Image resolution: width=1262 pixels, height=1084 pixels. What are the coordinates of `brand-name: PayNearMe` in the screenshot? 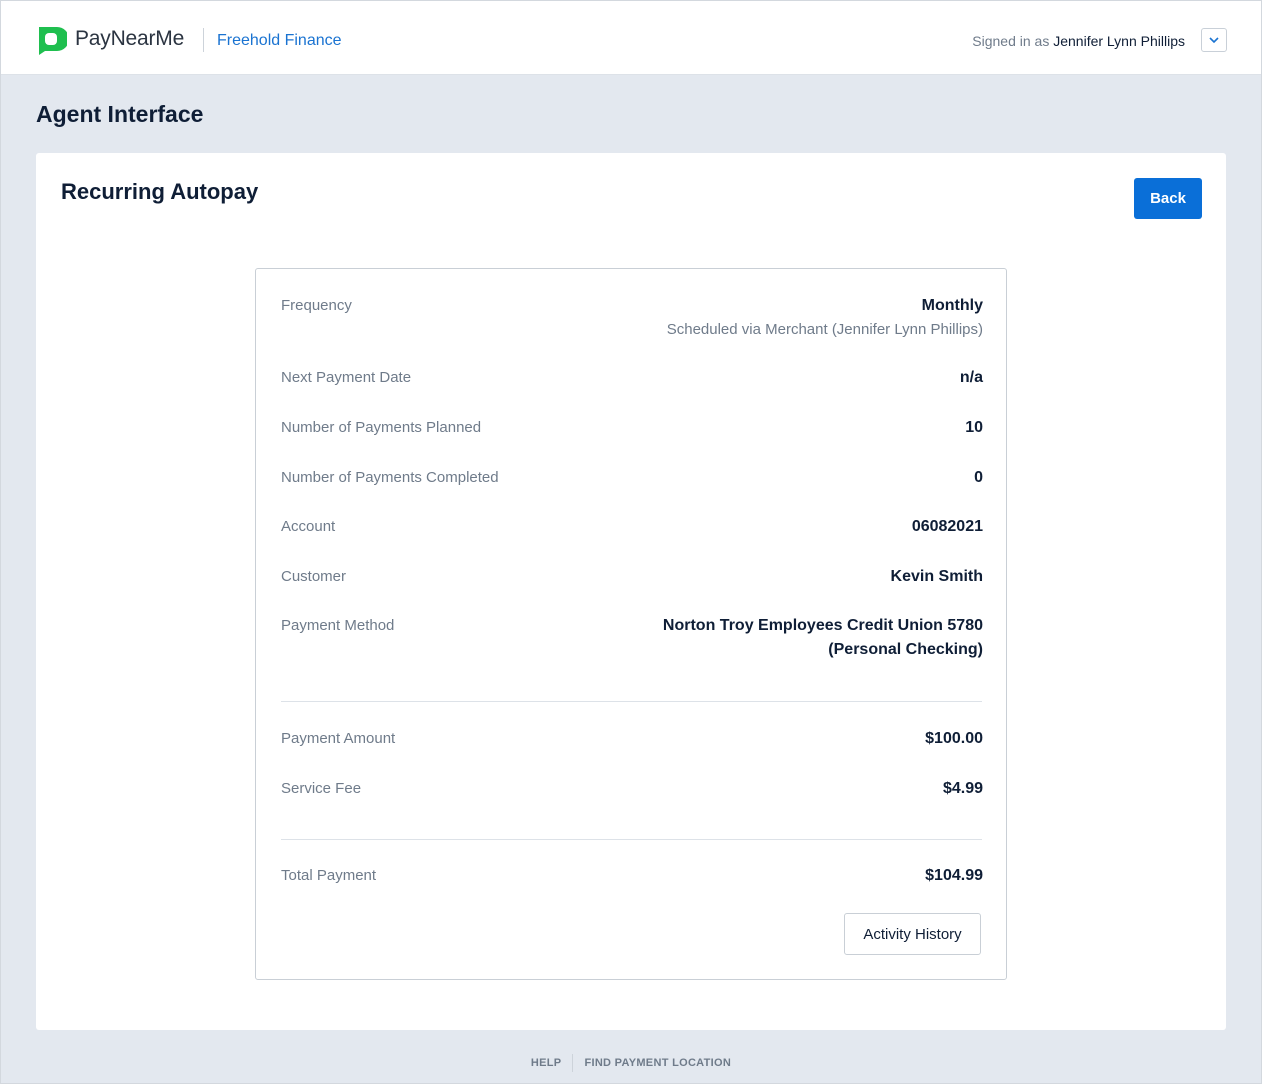 It's located at (130, 38).